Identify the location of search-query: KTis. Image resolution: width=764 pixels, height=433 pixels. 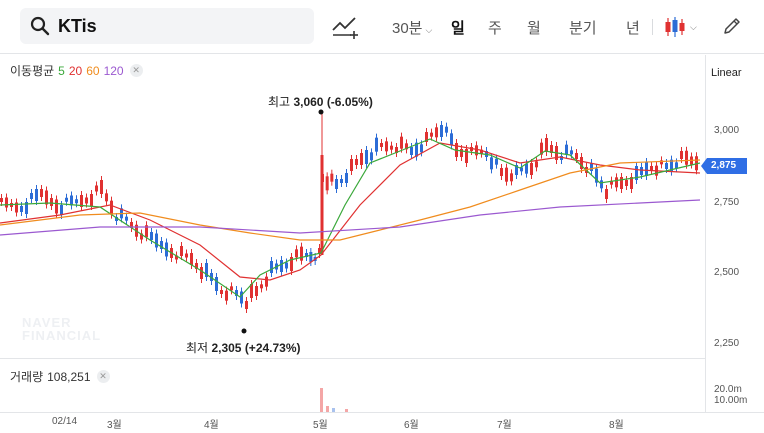
(77, 26).